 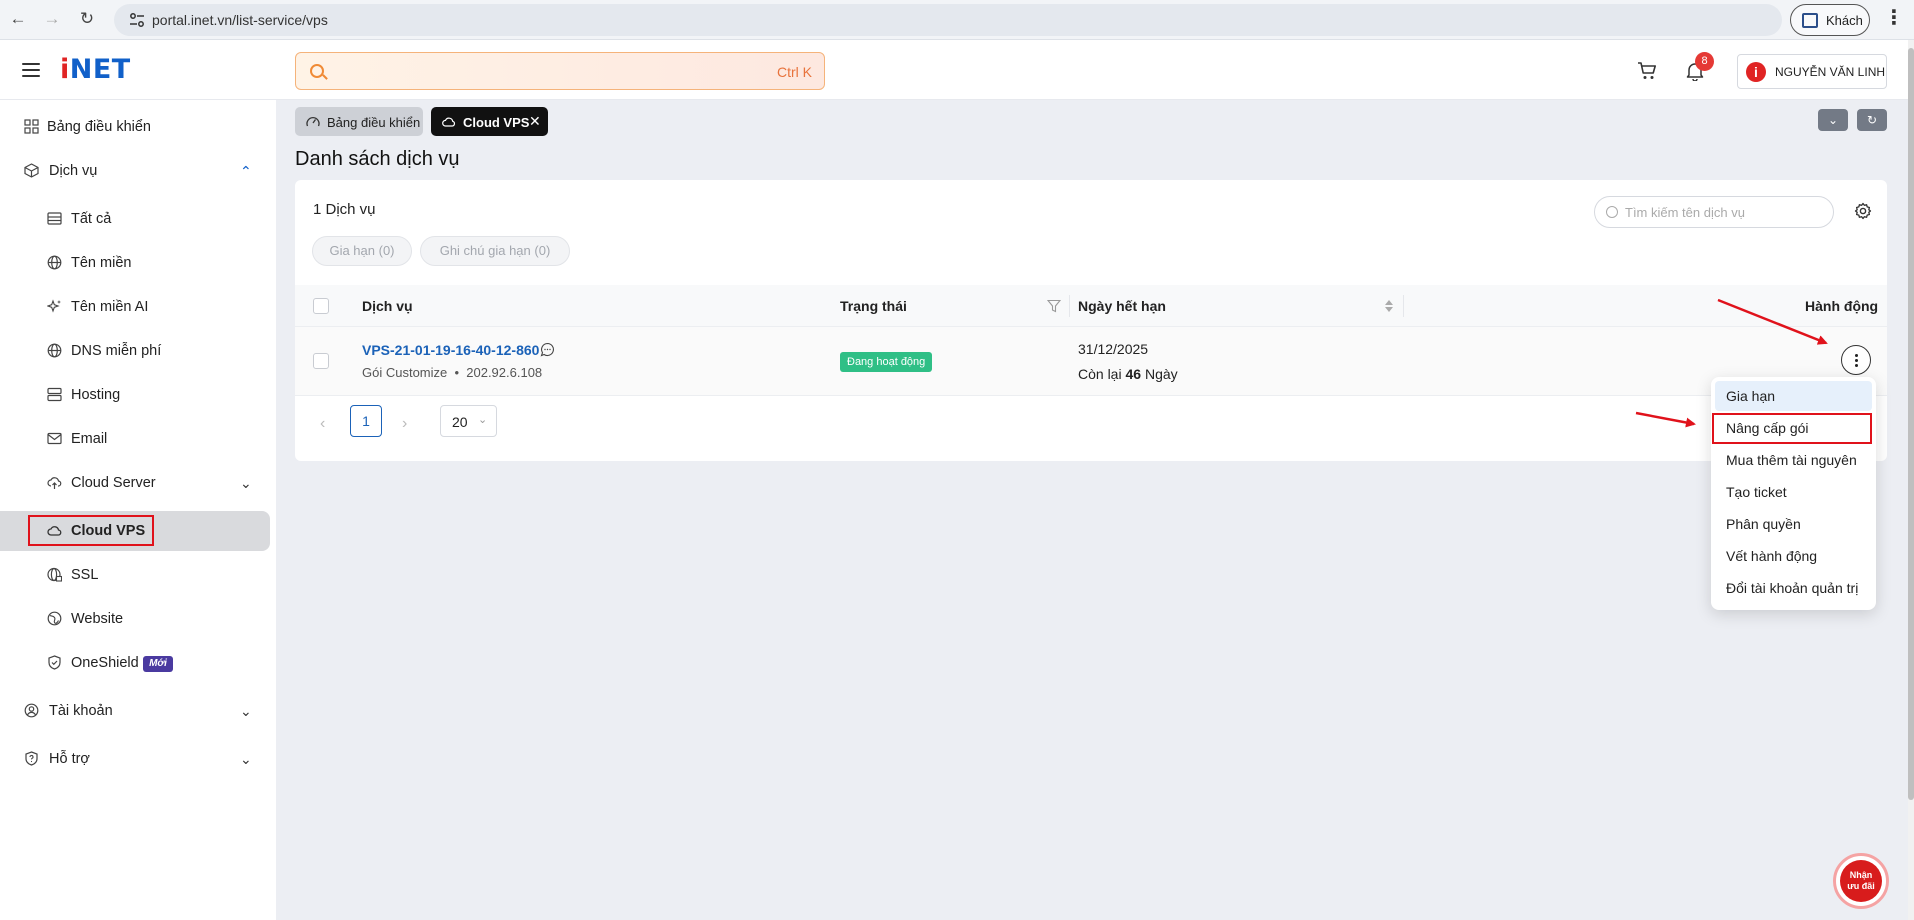 What do you see at coordinates (377, 159) in the screenshot?
I see `page-title: Danh sách dịch vụ` at bounding box center [377, 159].